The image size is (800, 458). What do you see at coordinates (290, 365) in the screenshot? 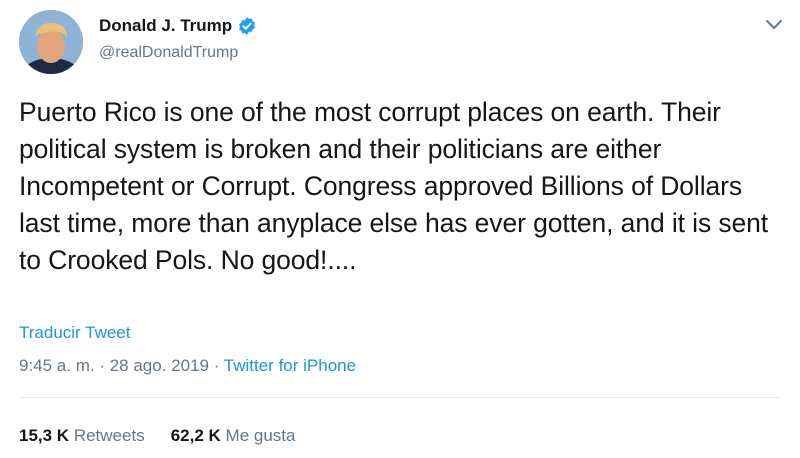
I see `tweet-source-link: Twitter for iPhone` at bounding box center [290, 365].